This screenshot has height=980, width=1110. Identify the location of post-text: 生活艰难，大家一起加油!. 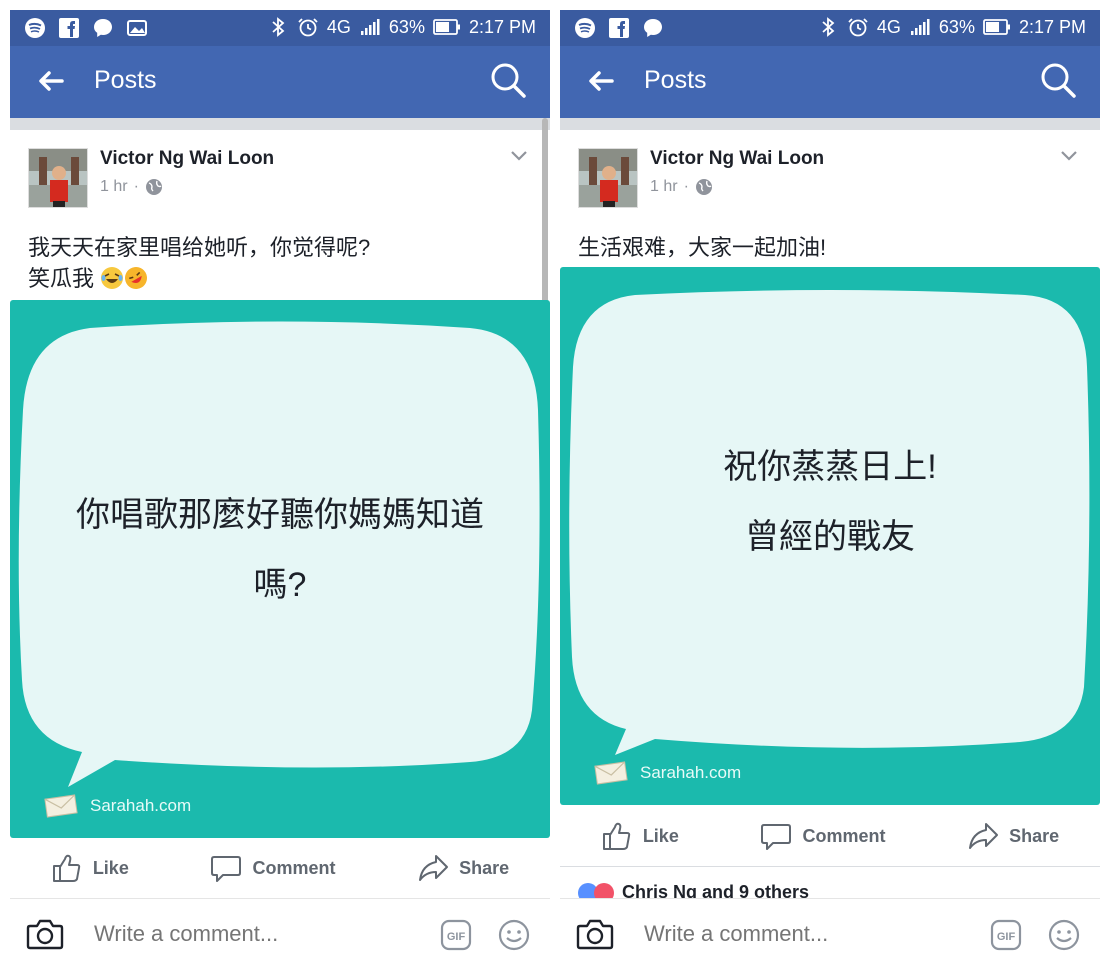
(702, 247).